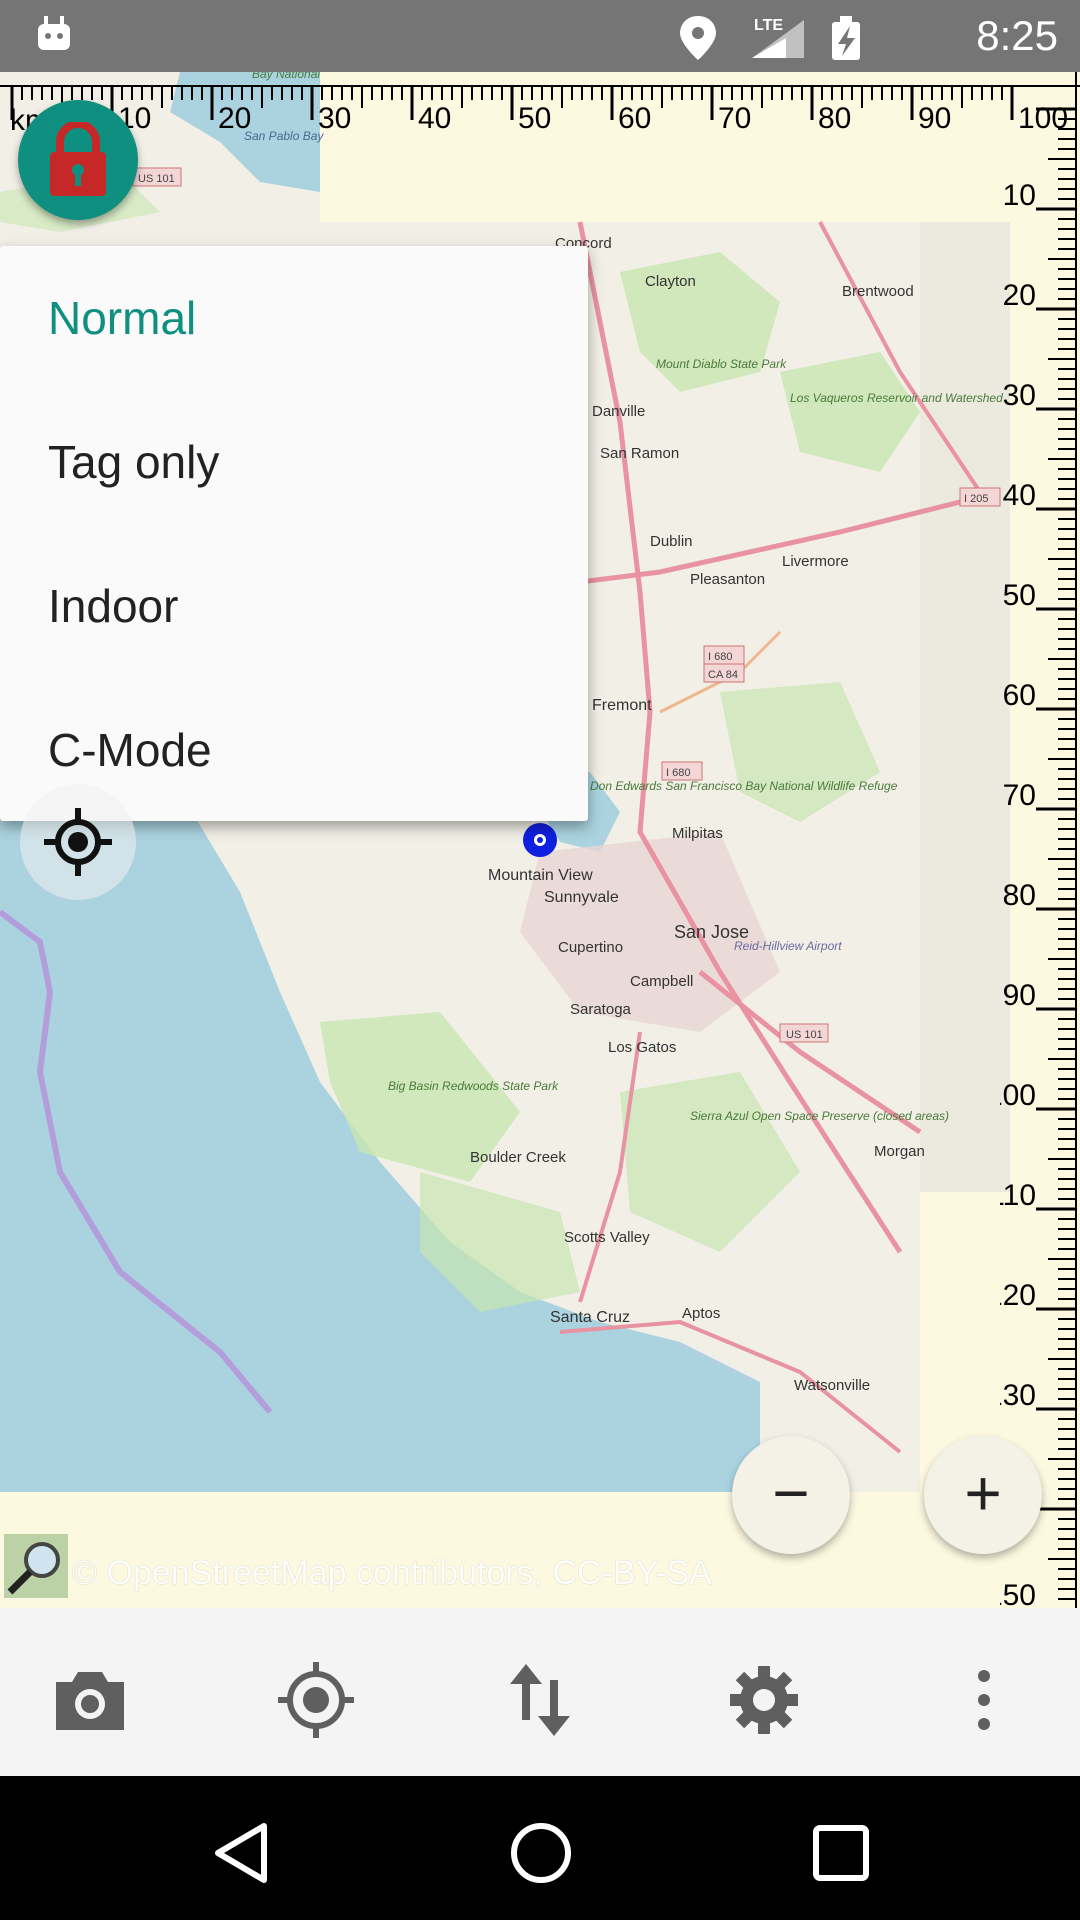 The image size is (1080, 1920). What do you see at coordinates (815, 561) in the screenshot?
I see `place-label: Livermore` at bounding box center [815, 561].